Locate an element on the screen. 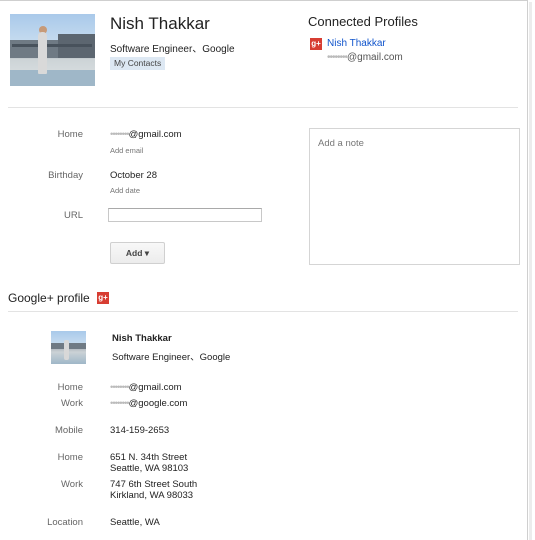 This screenshot has width=535, height=540. gplus-home-email-value: ••••••••@gmail.com is located at coordinates (146, 387).